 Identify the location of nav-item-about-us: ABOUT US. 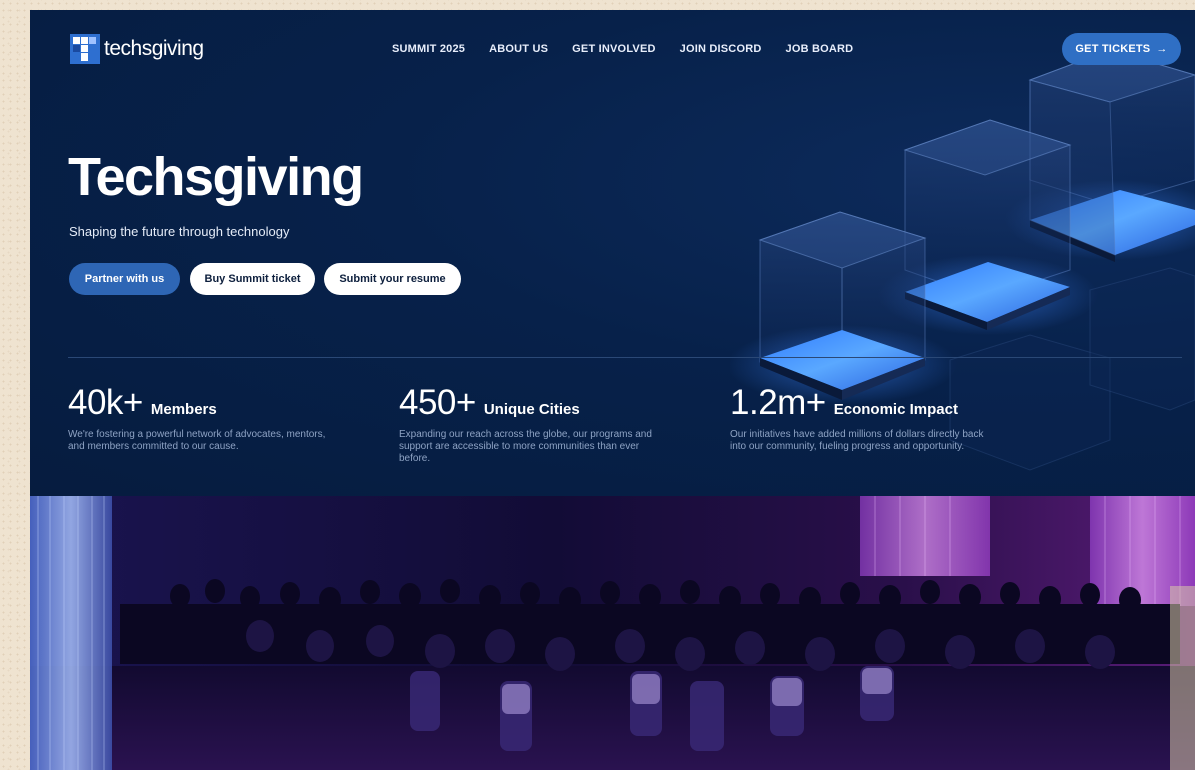
(518, 49).